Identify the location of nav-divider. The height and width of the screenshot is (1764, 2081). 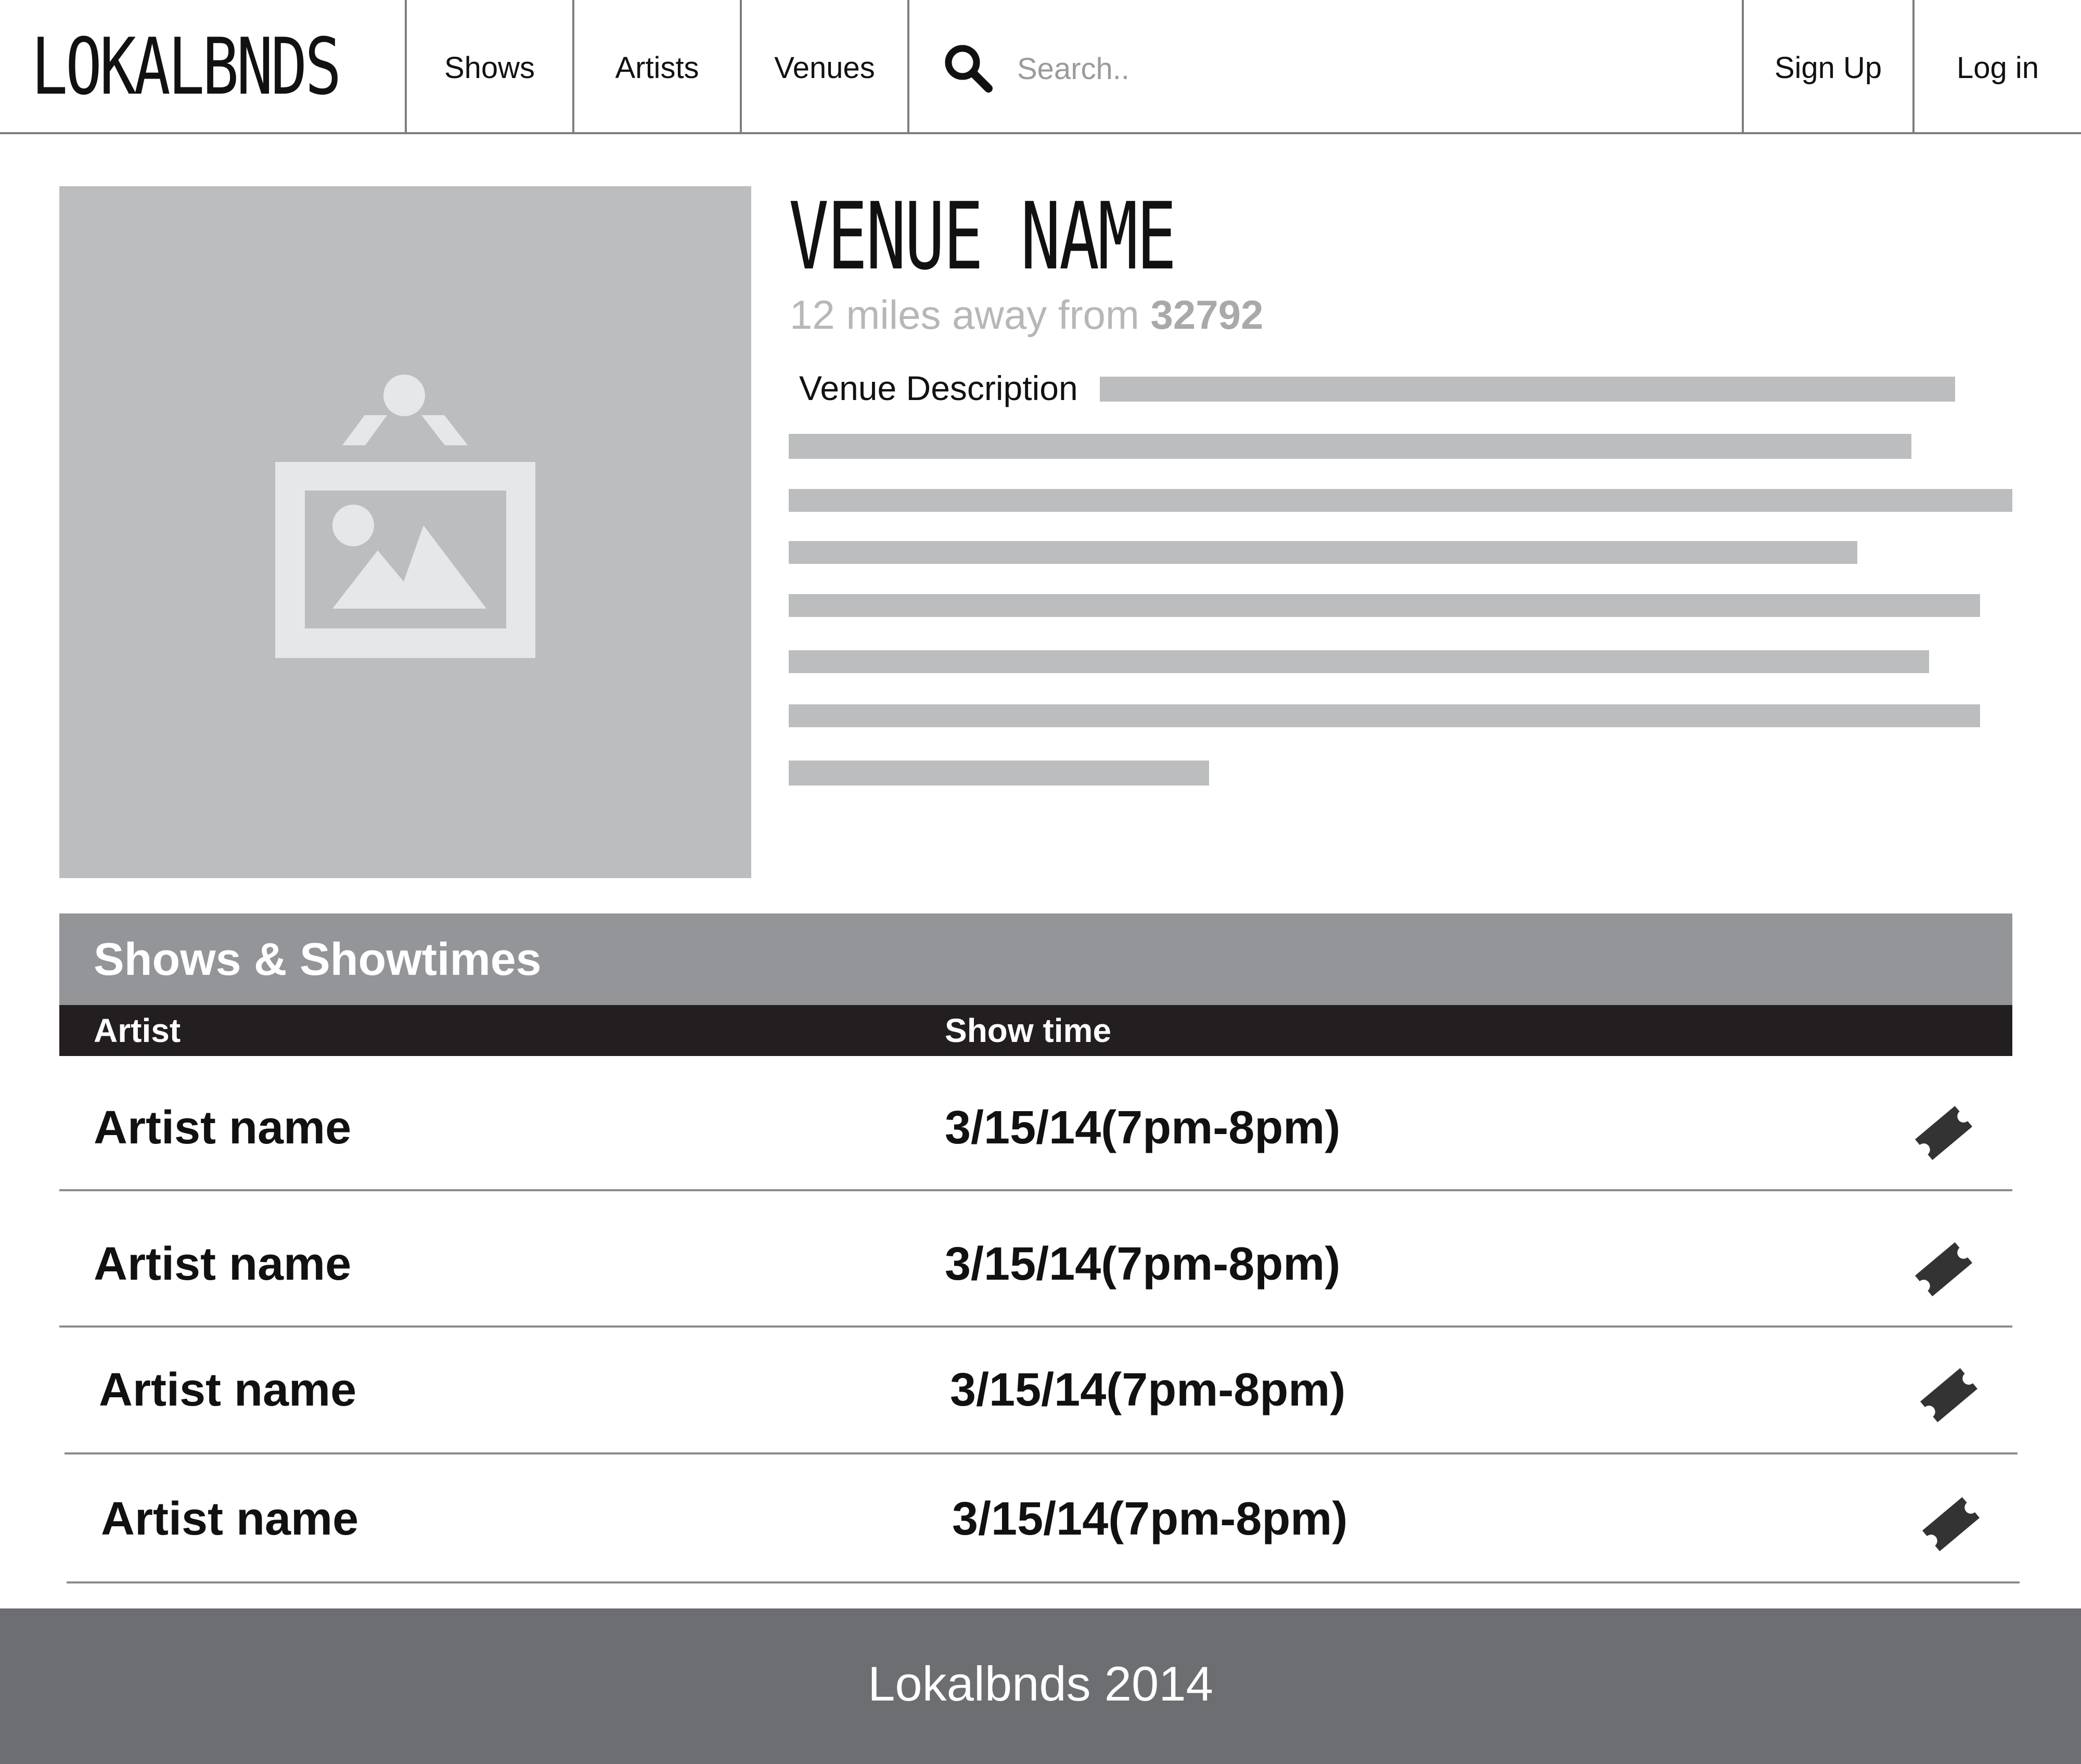
(908, 67).